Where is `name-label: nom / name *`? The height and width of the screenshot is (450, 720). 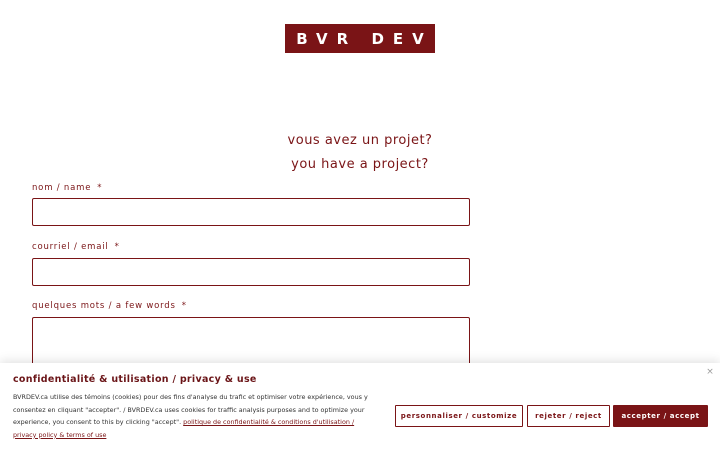 name-label: nom / name * is located at coordinates (67, 188).